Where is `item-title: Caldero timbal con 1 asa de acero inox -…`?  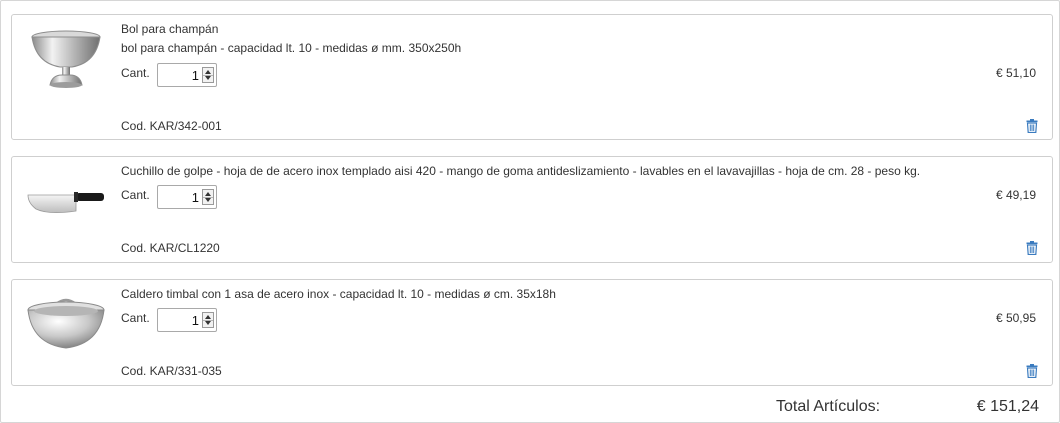
item-title: Caldero timbal con 1 asa de acero inox -… is located at coordinates (338, 294).